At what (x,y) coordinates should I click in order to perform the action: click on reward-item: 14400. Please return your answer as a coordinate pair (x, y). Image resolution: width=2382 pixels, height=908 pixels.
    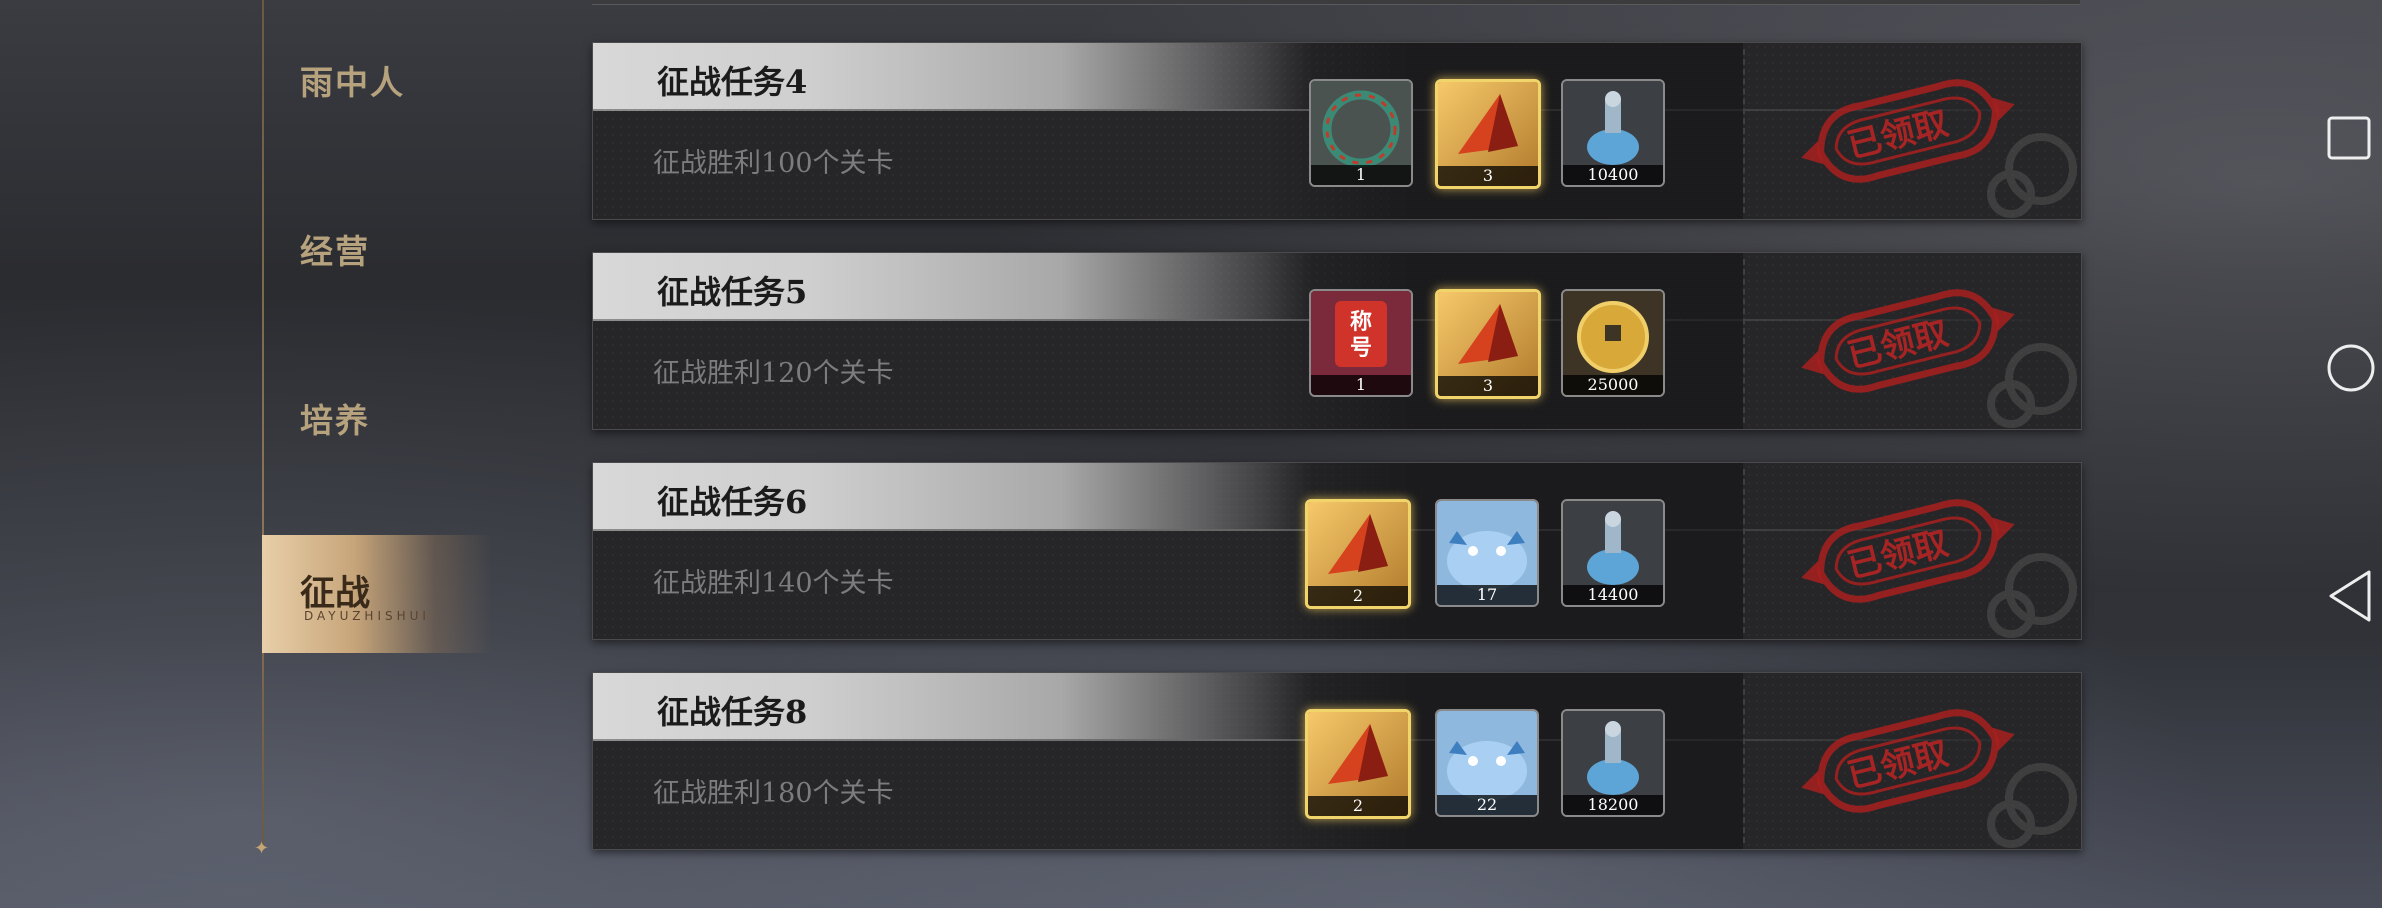
    Looking at the image, I should click on (1613, 553).